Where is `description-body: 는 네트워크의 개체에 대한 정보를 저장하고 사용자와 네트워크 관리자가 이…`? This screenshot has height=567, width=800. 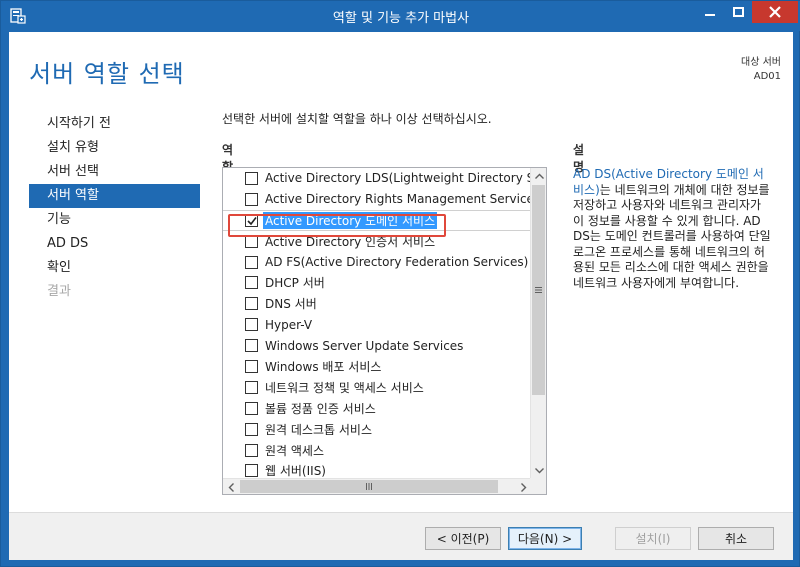 description-body: 는 네트워크의 개체에 대한 정보를 저장하고 사용자와 네트워크 관리자가 이… is located at coordinates (672, 236).